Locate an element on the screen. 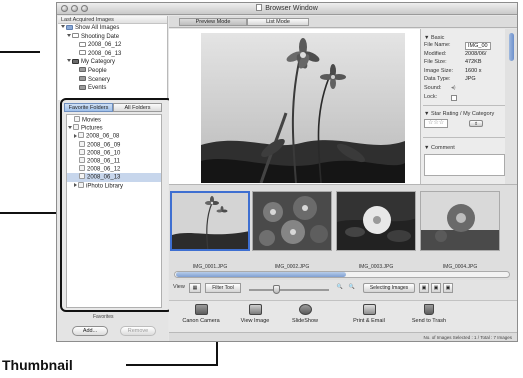 The image size is (523, 378). canon-camera-button: Canon Camera is located at coordinates (201, 314).